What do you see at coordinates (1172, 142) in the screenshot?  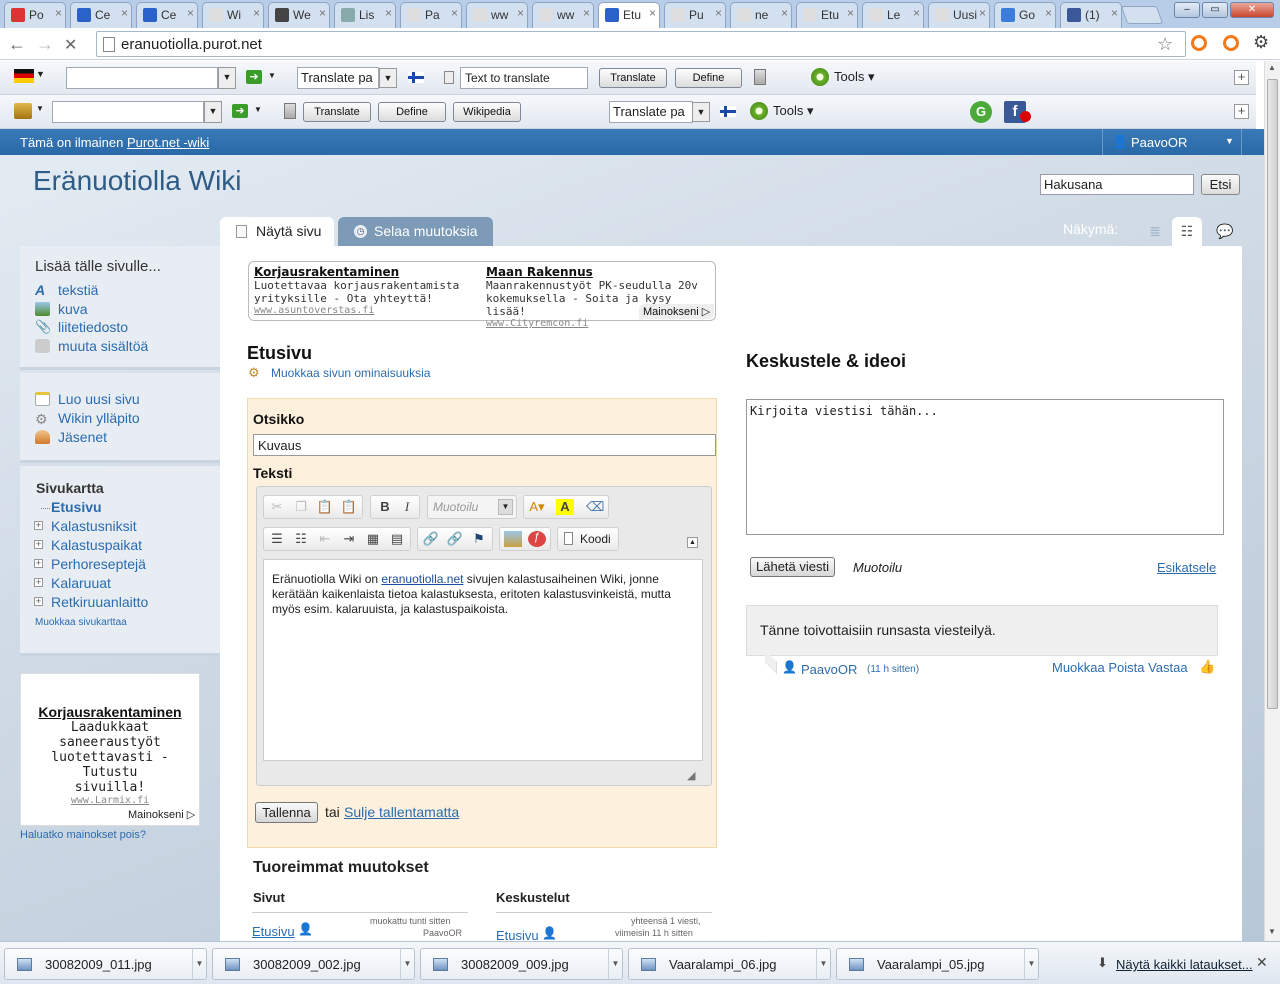 I see `user-menu: 👤 PaavoOR ▼` at bounding box center [1172, 142].